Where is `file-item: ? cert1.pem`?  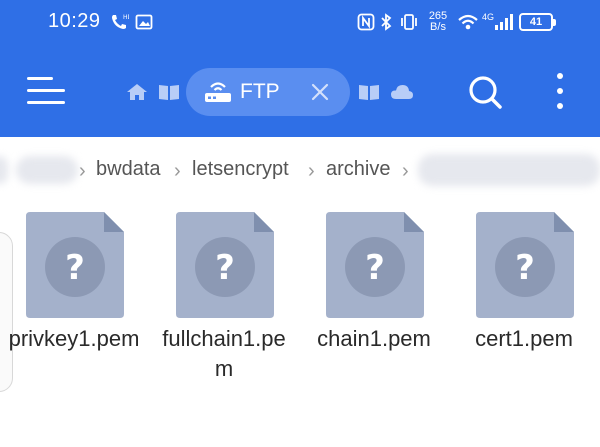 file-item: ? cert1.pem is located at coordinates (524, 302).